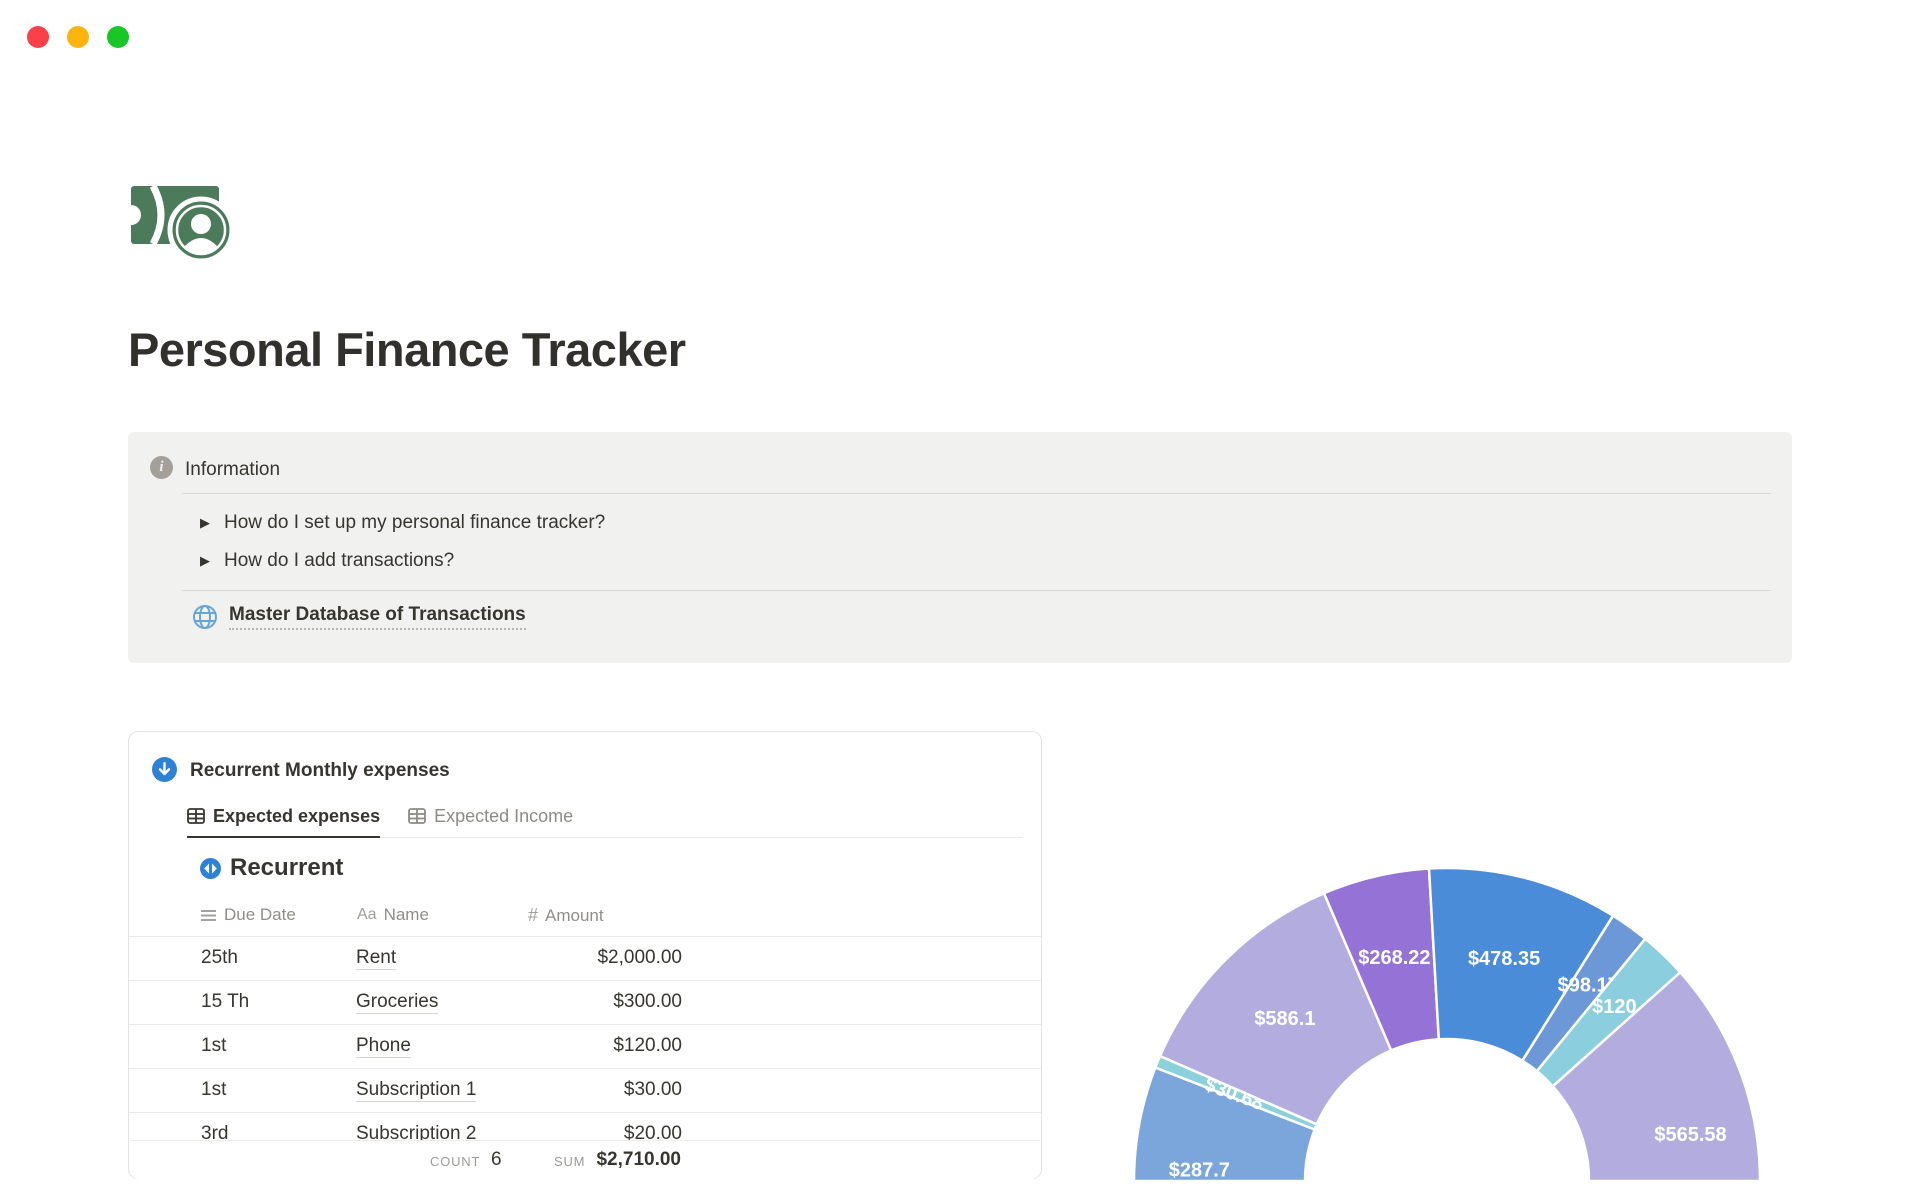  What do you see at coordinates (320, 770) in the screenshot?
I see `card-title: Recurrent Monthly expenses` at bounding box center [320, 770].